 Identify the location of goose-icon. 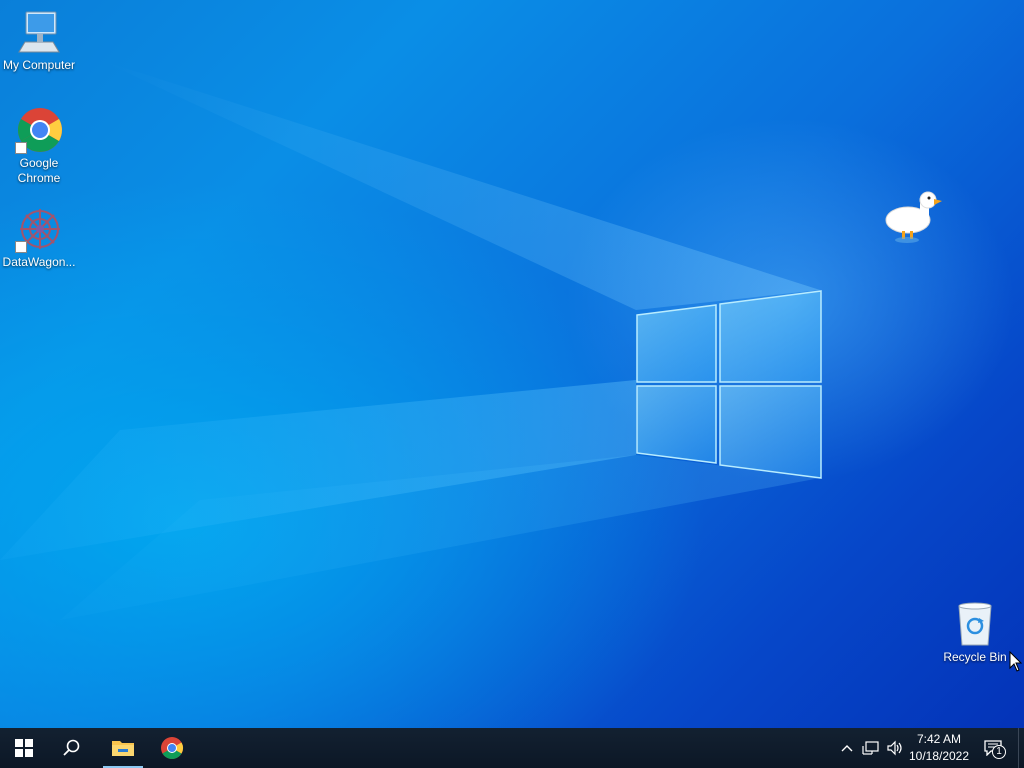
(913, 218).